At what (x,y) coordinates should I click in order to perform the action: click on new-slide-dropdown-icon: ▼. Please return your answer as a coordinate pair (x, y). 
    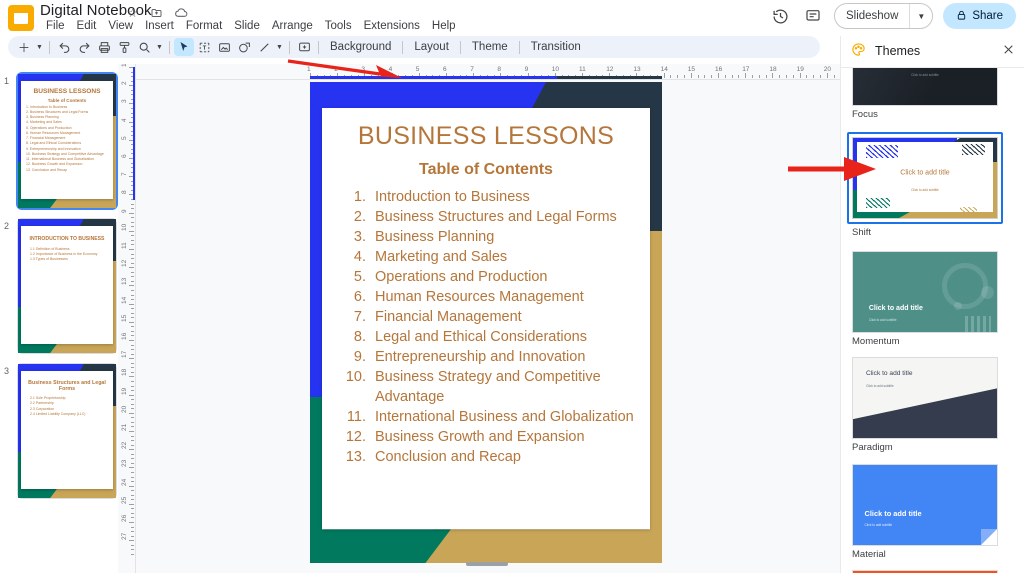
    Looking at the image, I should click on (39, 47).